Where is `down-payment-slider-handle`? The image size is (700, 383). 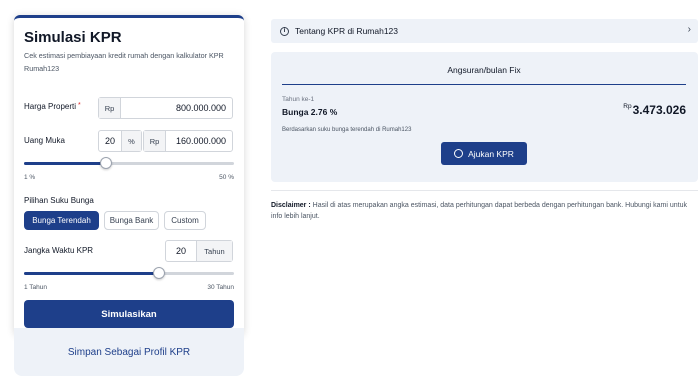
down-payment-slider-handle is located at coordinates (106, 163).